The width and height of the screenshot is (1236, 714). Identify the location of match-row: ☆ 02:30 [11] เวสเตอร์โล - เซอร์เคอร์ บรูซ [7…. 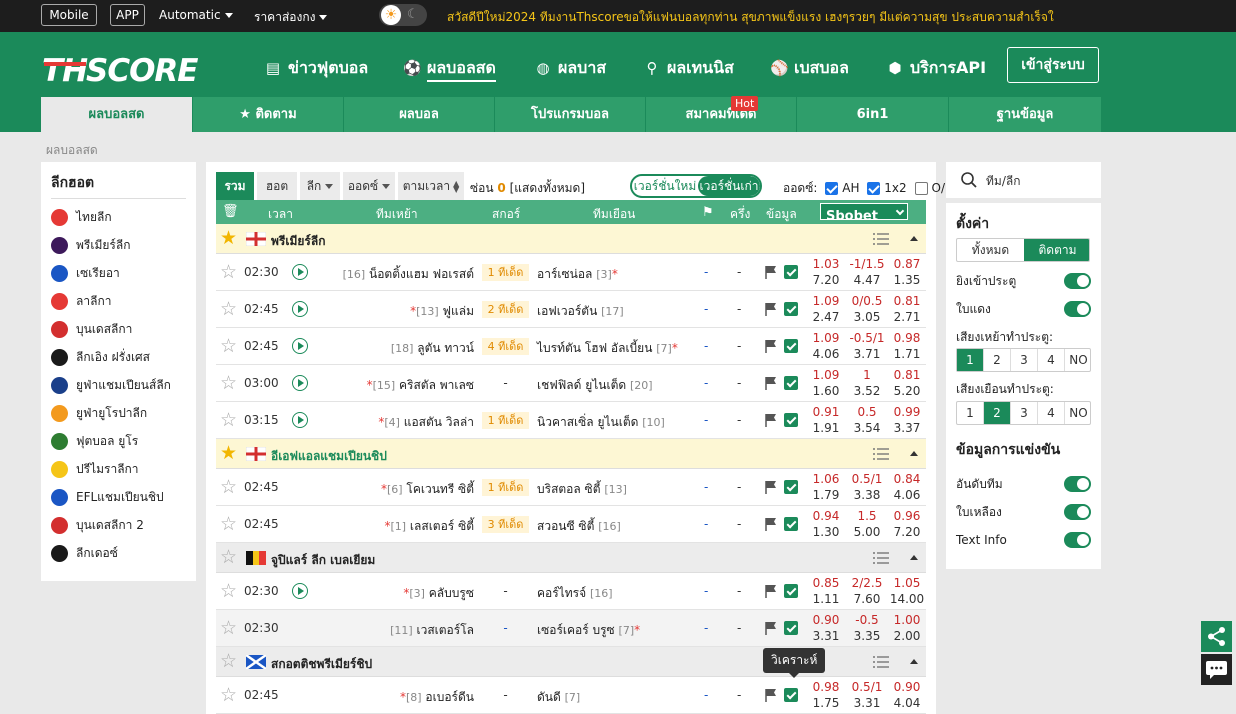
(571, 628).